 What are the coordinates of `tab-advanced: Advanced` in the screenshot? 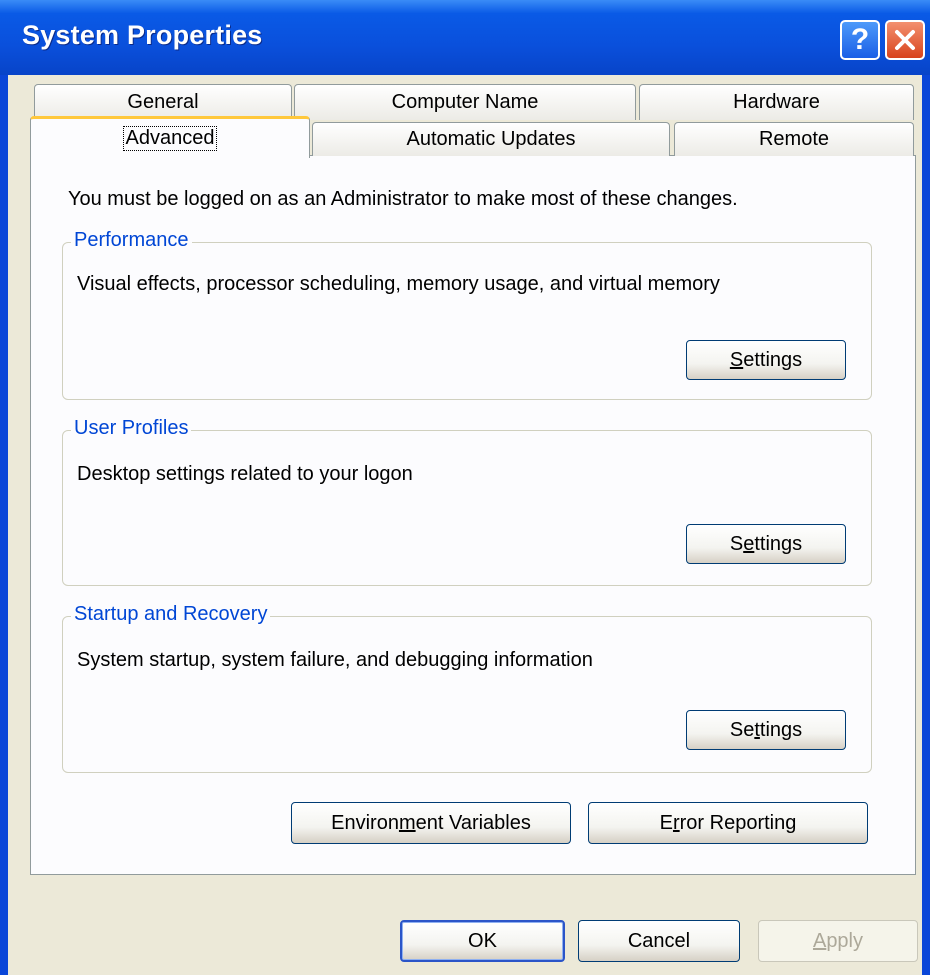 It's located at (170, 137).